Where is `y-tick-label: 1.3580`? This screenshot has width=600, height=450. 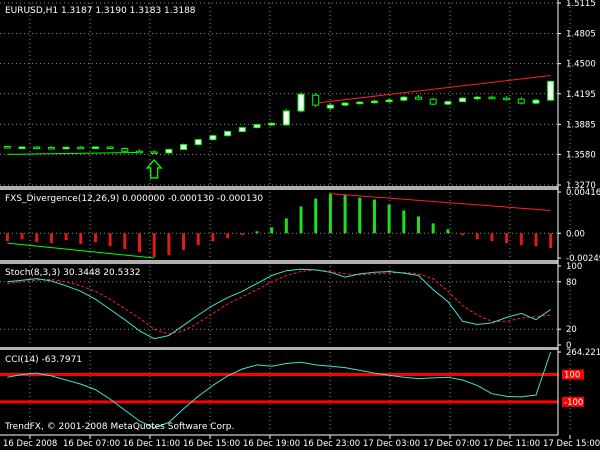 y-tick-label: 1.3580 is located at coordinates (581, 155).